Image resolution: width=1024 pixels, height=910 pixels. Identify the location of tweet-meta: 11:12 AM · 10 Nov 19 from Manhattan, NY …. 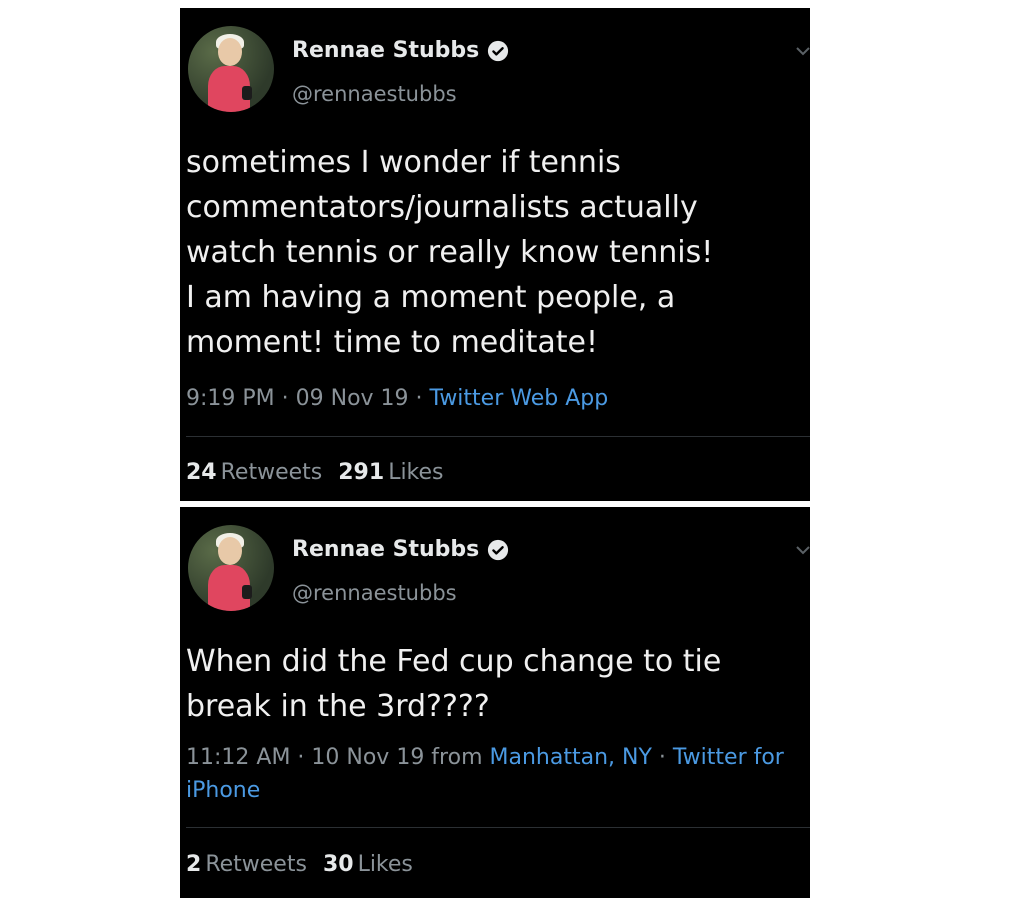
(496, 774).